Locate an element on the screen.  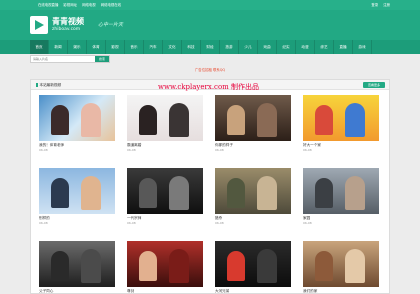
video-card: 家园 06-08 is located at coordinates (341, 196).